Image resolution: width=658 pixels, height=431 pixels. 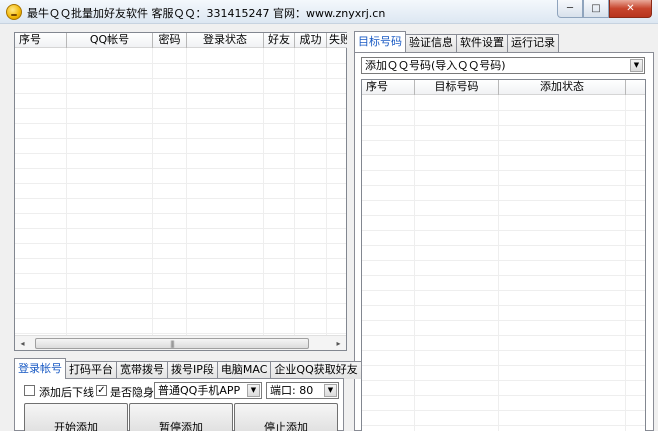 I want to click on port-value: 端口: 80, so click(x=292, y=390).